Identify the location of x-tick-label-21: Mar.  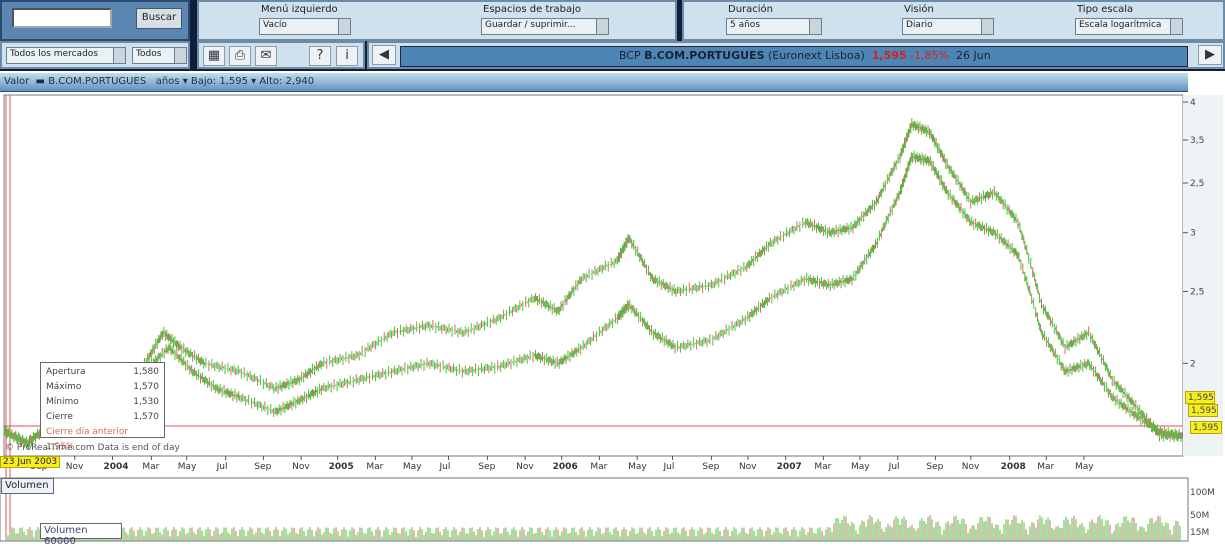
(822, 467).